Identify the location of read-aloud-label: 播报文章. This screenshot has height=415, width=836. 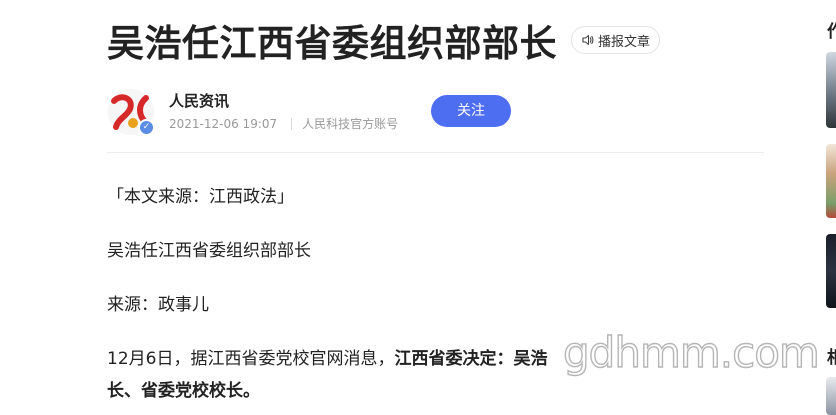
(624, 42).